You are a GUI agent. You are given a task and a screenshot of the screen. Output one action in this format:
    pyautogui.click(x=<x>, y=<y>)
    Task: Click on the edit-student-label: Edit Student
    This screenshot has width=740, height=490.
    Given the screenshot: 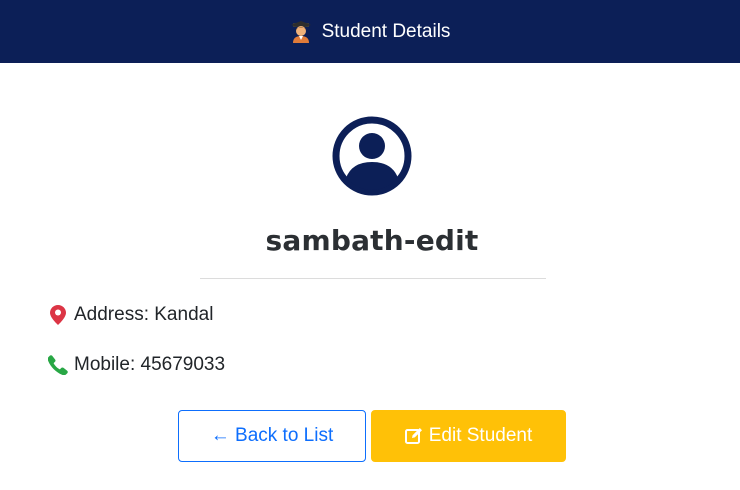 What is the action you would take?
    pyautogui.click(x=480, y=435)
    